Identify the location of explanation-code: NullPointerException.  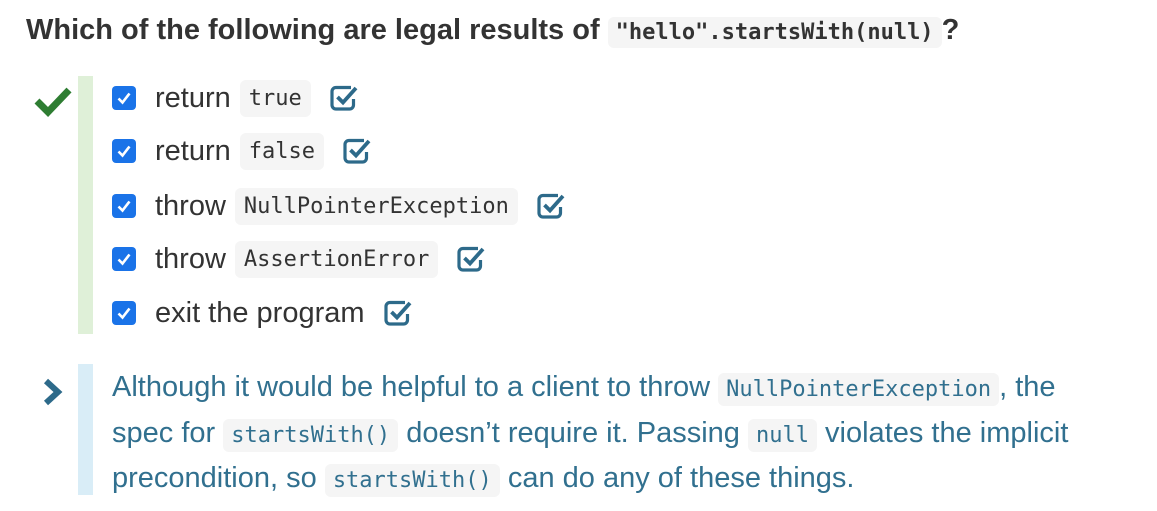
(859, 389).